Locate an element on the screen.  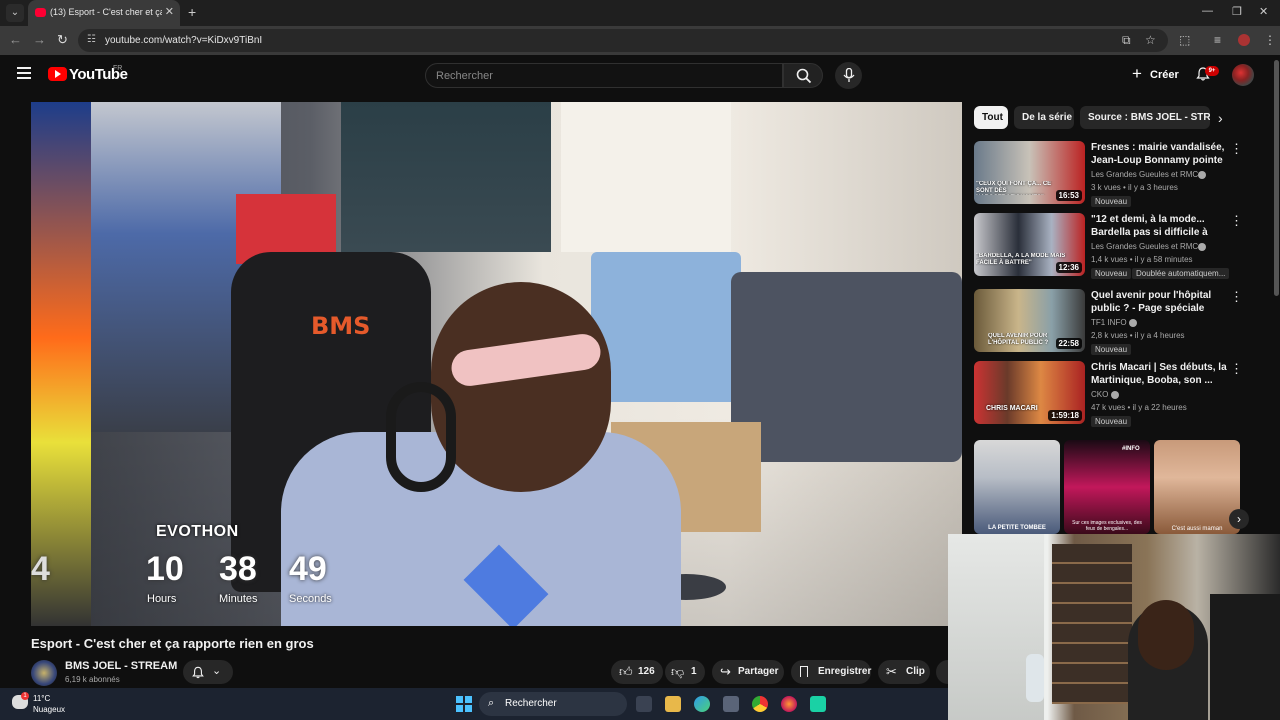
close-tab-icon: ✕ is located at coordinates (169, 11).